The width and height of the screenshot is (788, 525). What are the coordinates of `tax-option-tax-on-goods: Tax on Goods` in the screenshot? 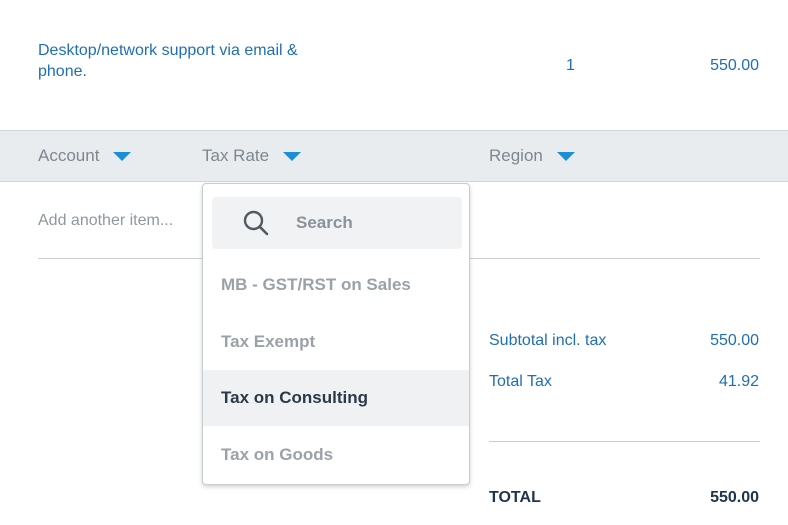 It's located at (336, 455).